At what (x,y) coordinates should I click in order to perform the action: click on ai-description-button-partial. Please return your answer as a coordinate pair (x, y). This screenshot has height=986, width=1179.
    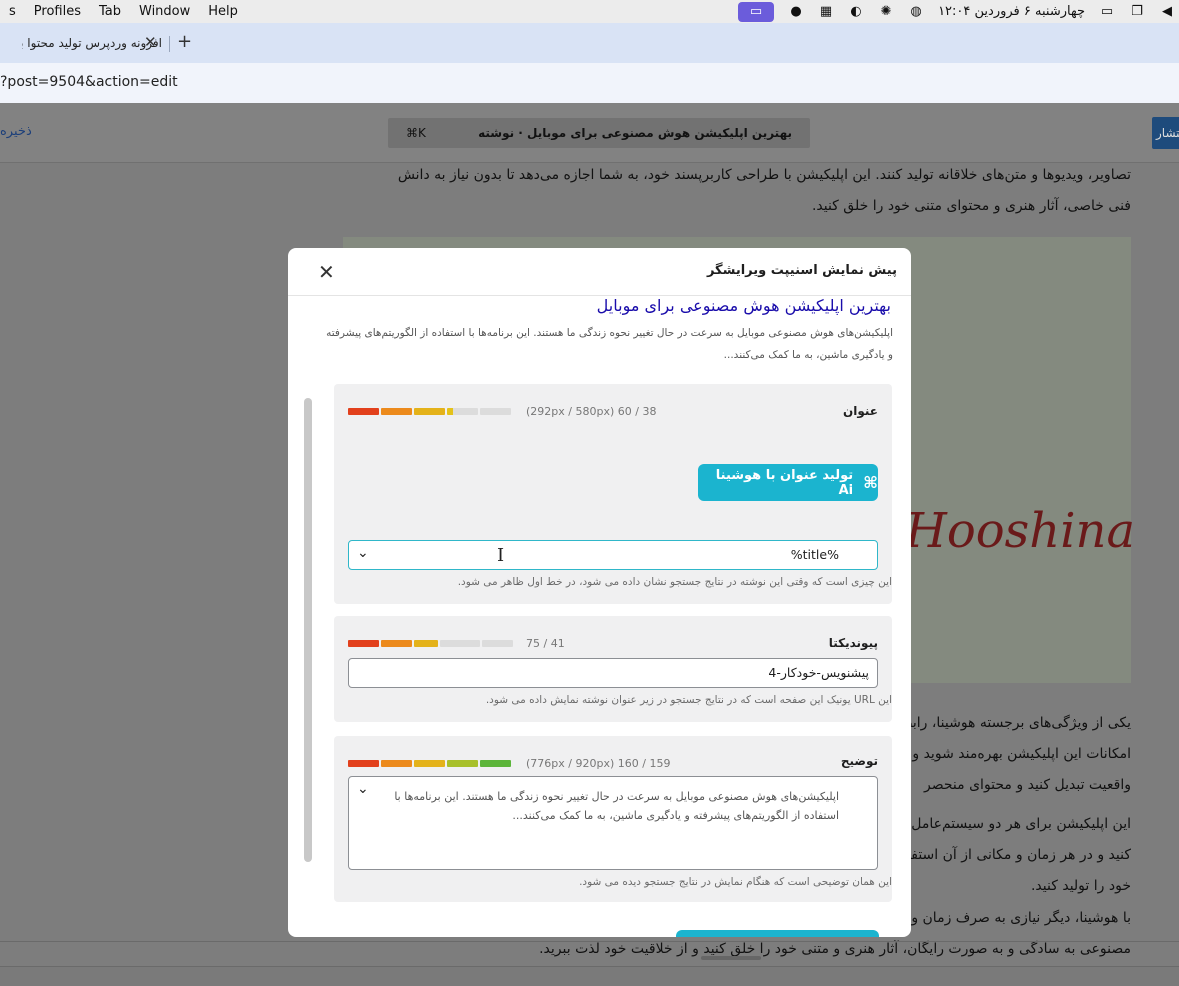
    Looking at the image, I should click on (777, 933).